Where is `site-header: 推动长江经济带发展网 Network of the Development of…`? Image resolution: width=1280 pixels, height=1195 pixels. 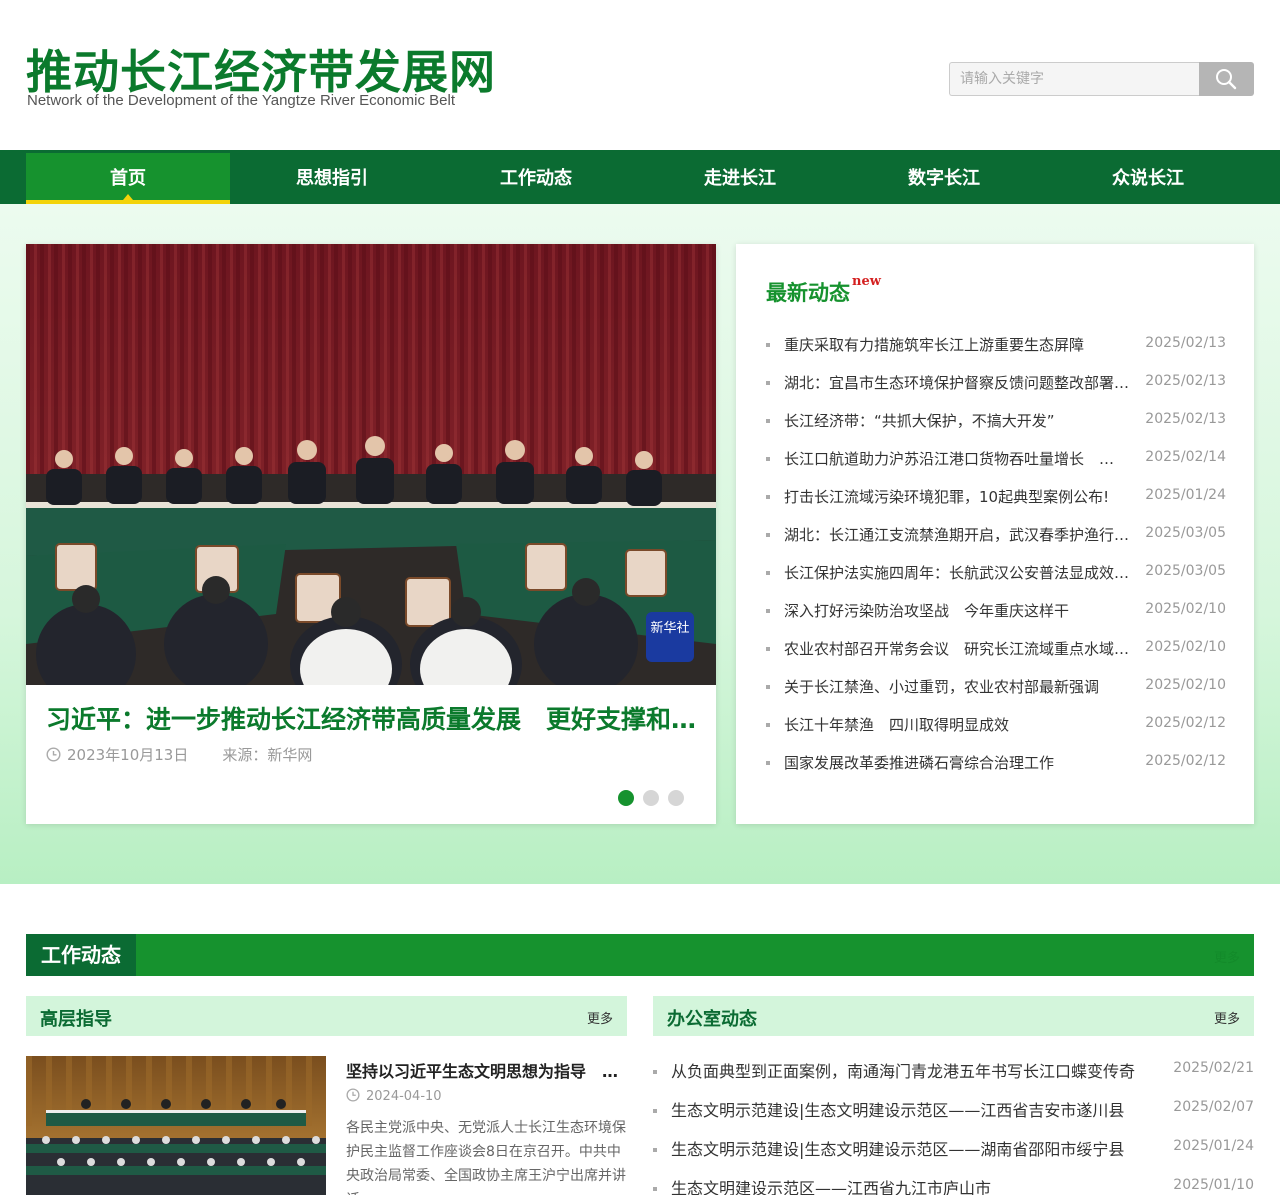 site-header: 推动长江经济带发展网 Network of the Development of… is located at coordinates (640, 75).